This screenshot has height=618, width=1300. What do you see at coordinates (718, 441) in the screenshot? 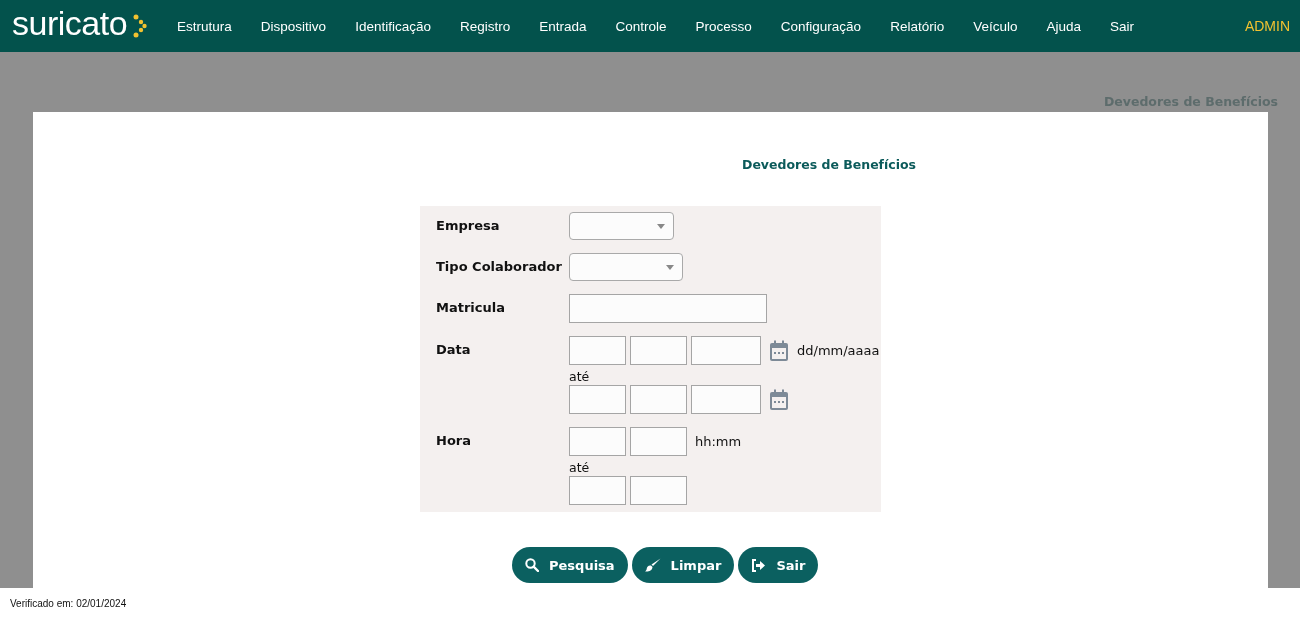
I see `format-hint: hh:mm` at bounding box center [718, 441].